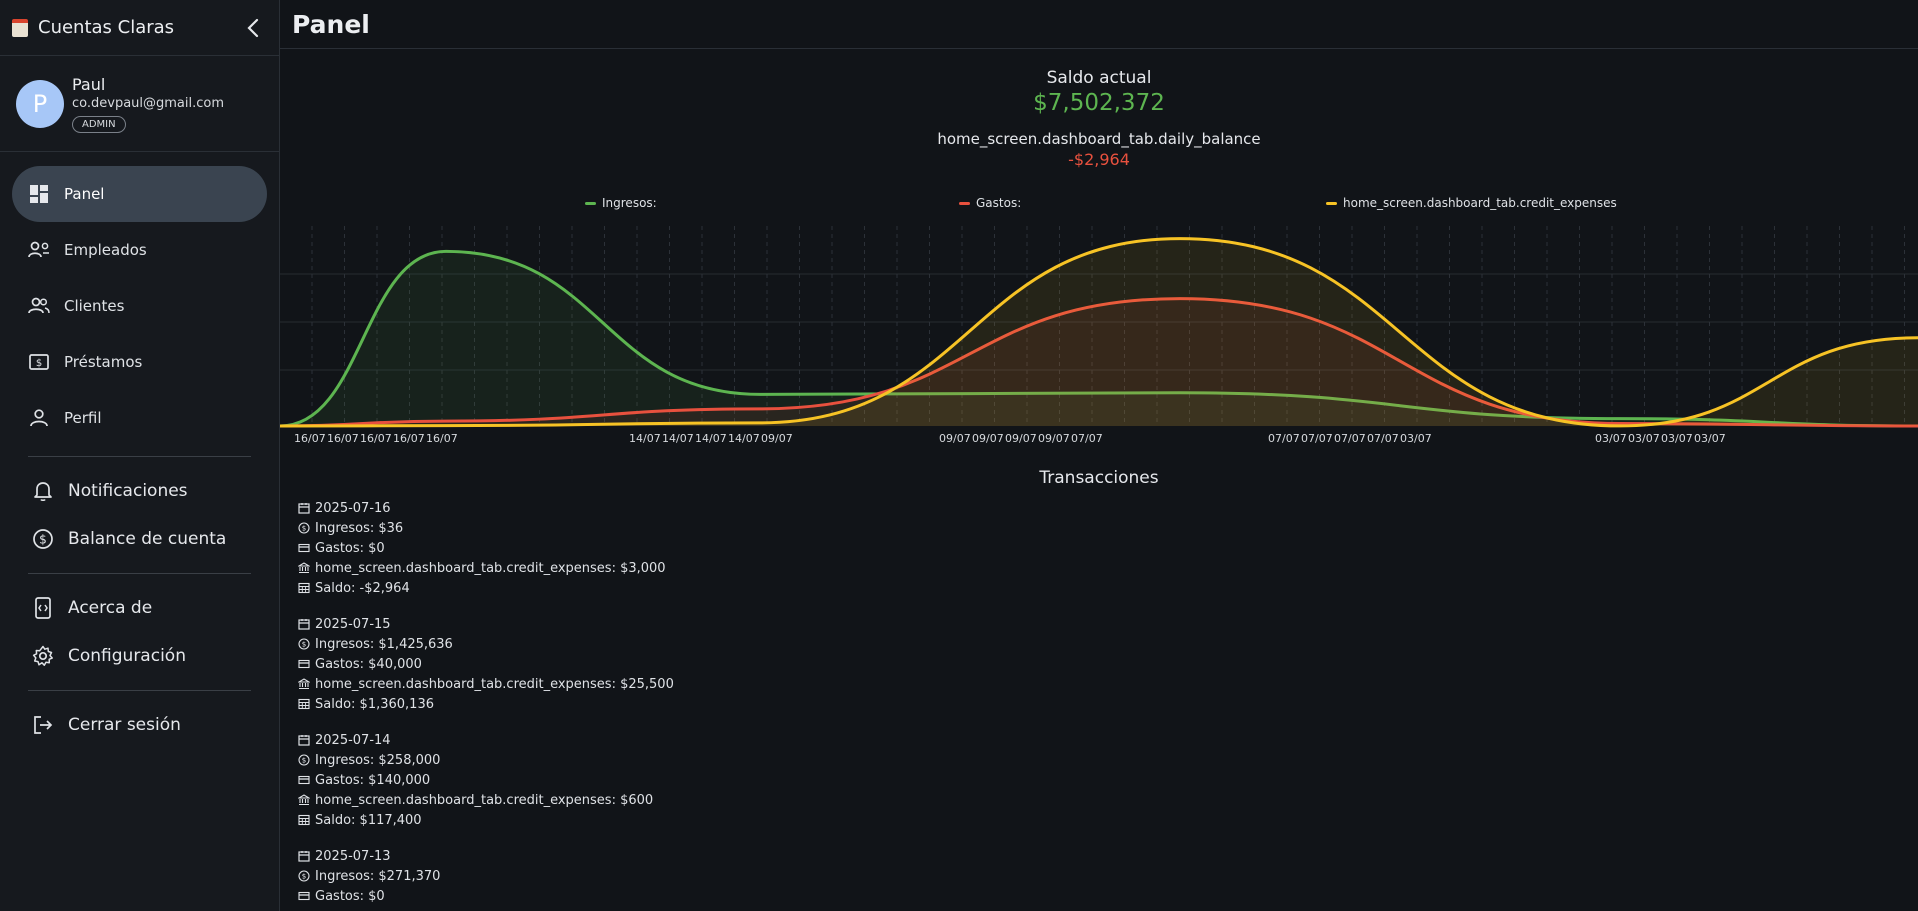  Describe the element at coordinates (378, 760) in the screenshot. I see `tx-ingresos: Ingresos: $258,000` at that location.